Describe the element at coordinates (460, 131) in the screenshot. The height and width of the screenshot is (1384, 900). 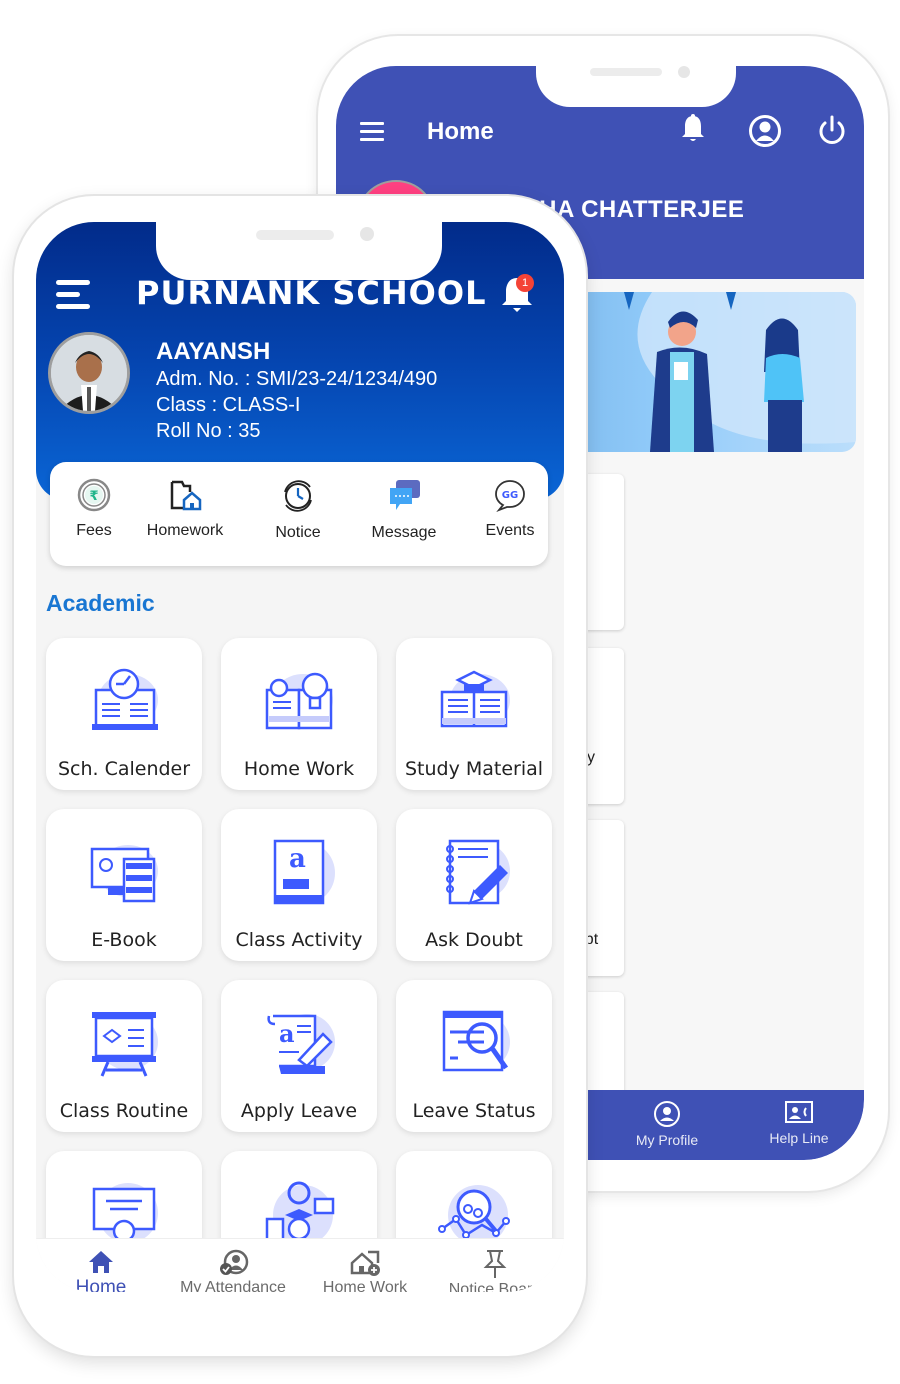
I see `page-title: Home` at that location.